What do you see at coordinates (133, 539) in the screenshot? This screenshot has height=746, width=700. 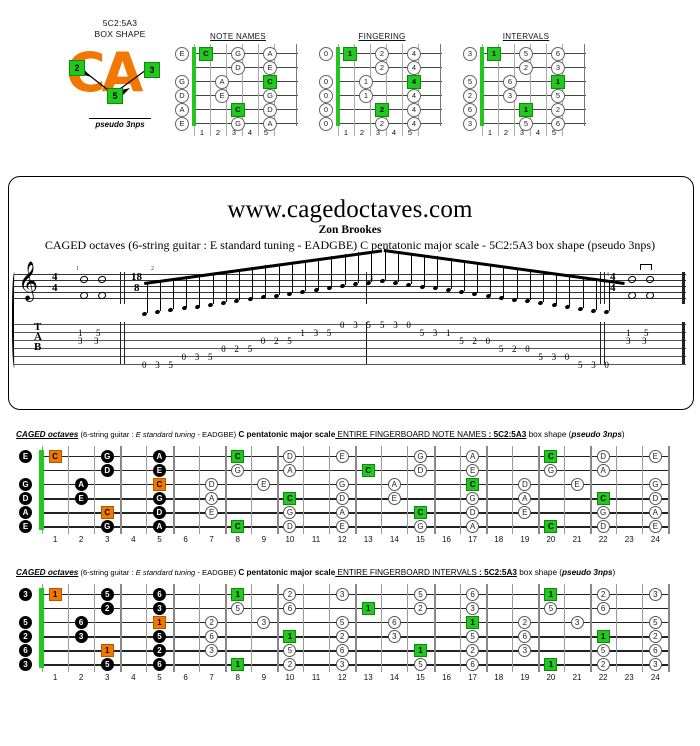 I see `fb-fret-number-0-3: 4` at bounding box center [133, 539].